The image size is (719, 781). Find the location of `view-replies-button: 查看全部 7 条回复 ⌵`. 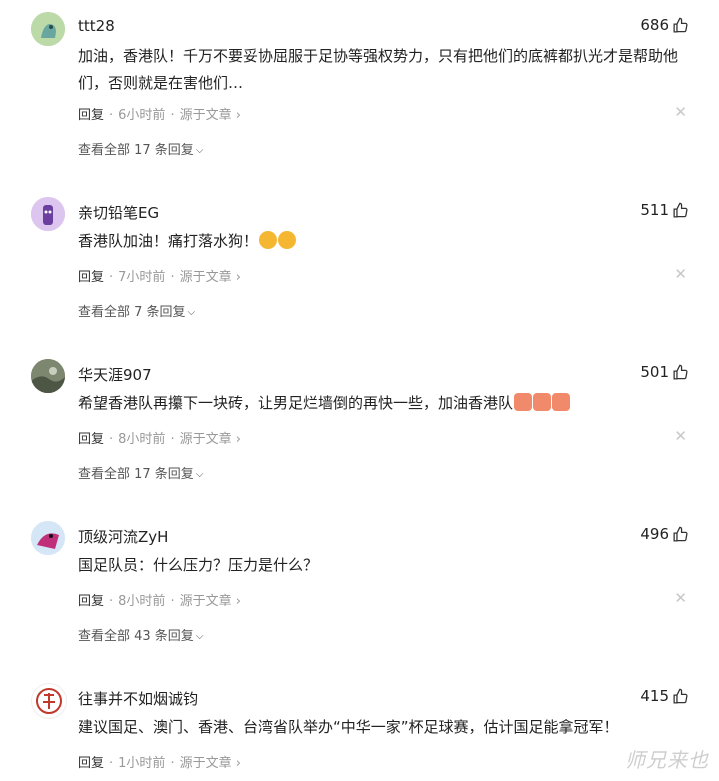

view-replies-button: 查看全部 7 条回复 ⌵ is located at coordinates (136, 310).